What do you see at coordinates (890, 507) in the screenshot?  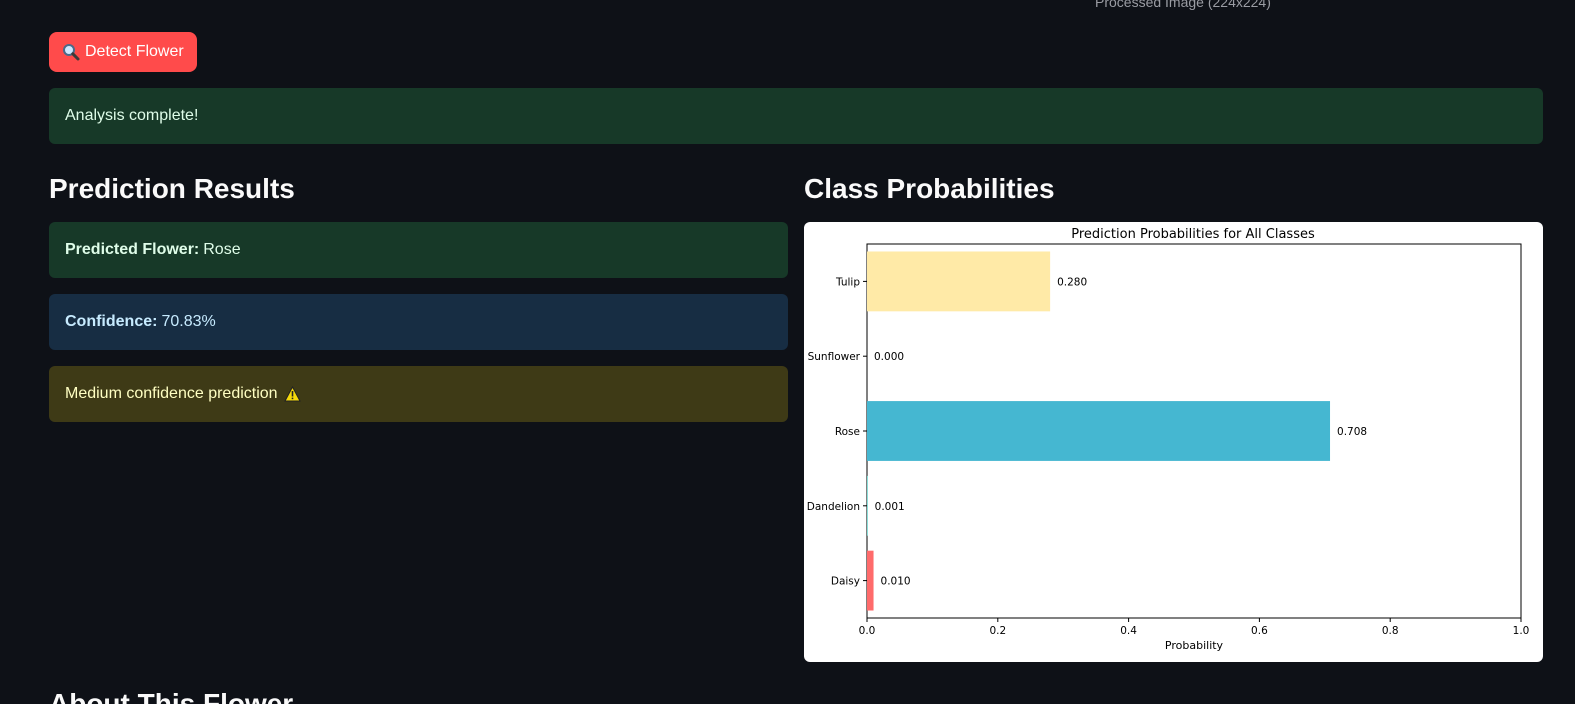 I see `value-label-dandelion: 0.001` at bounding box center [890, 507].